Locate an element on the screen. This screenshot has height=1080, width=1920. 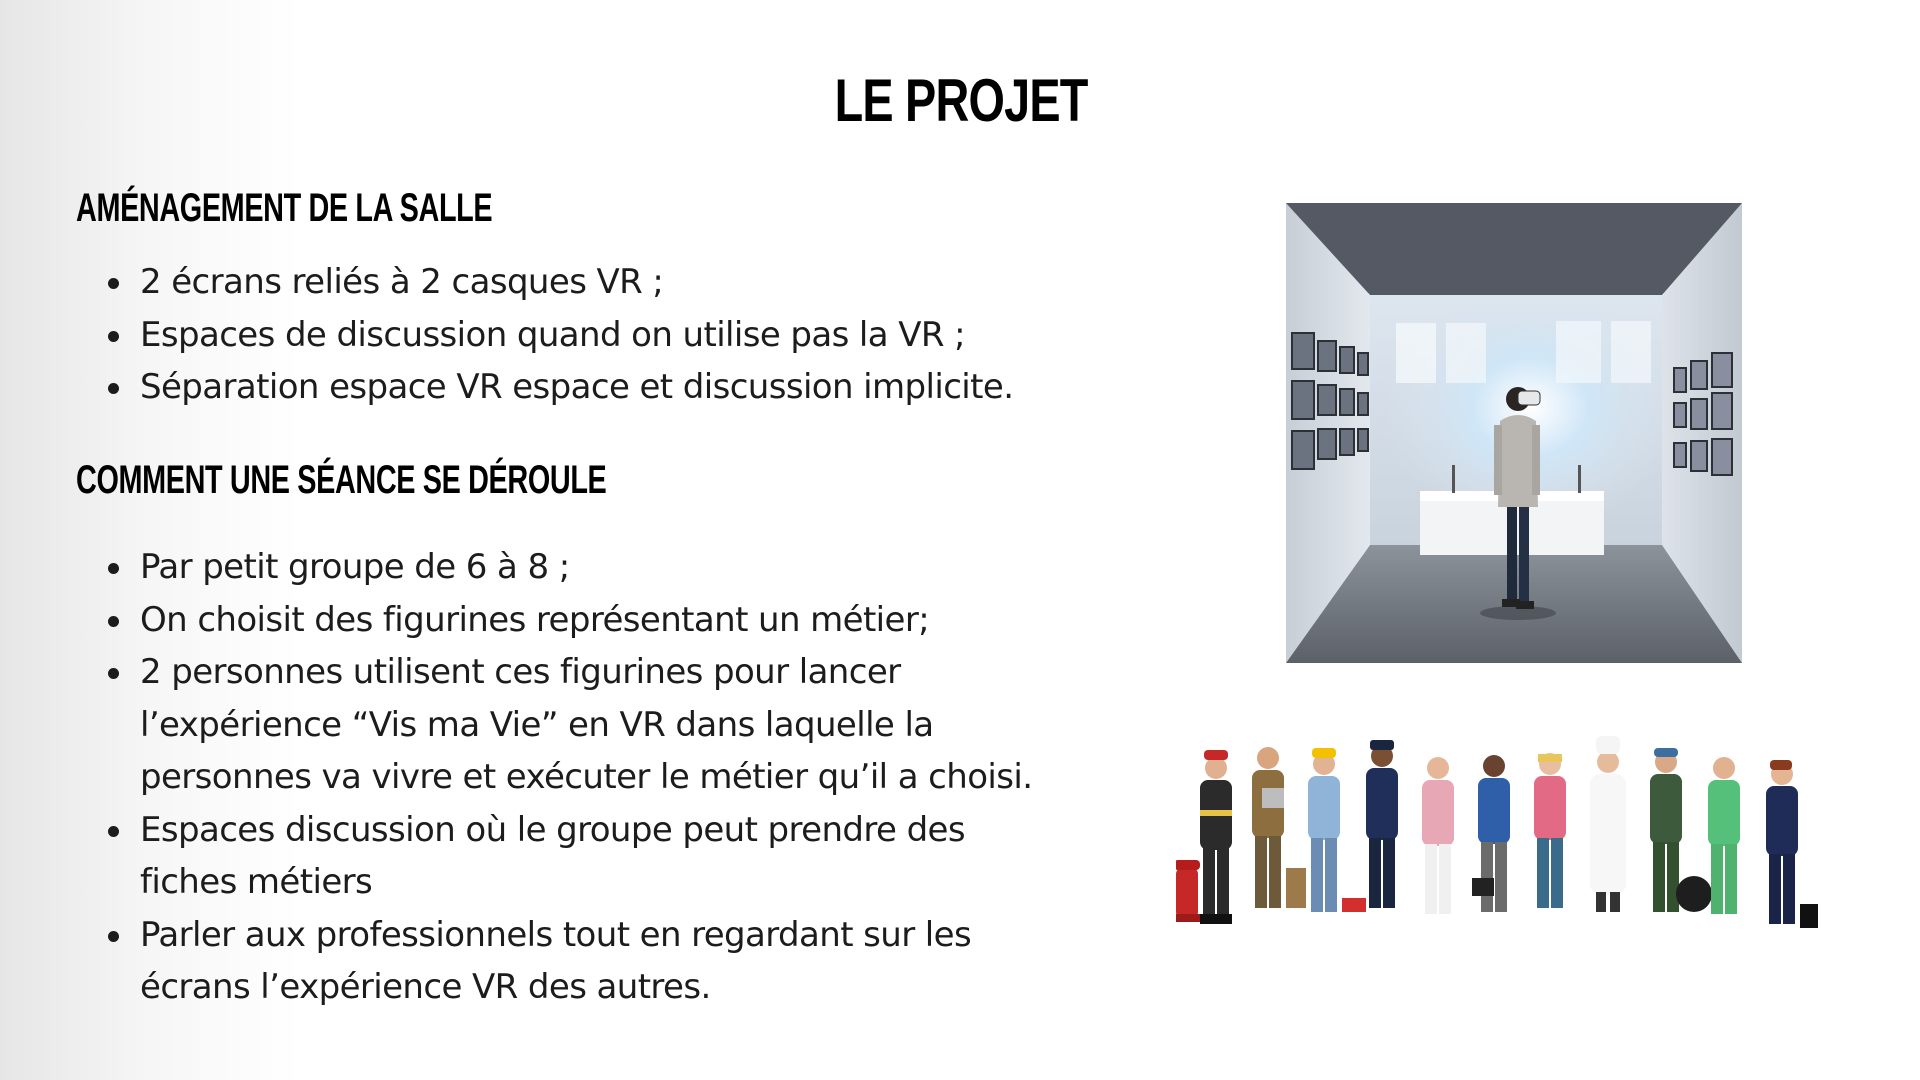
list-item-text: fiches métiers is located at coordinates (256, 882).